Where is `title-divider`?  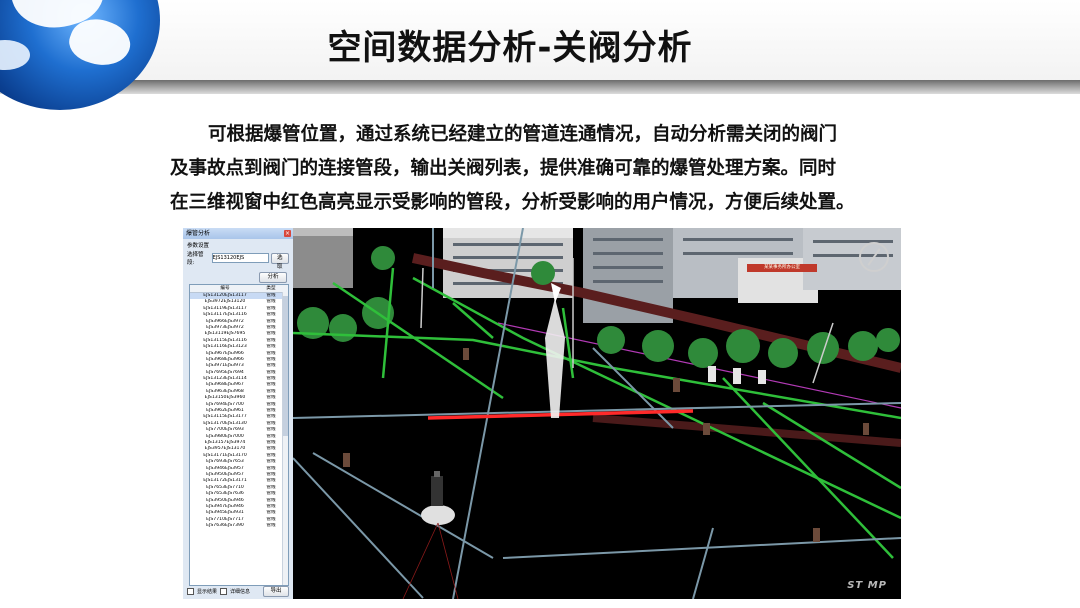
title-divider is located at coordinates (540, 87).